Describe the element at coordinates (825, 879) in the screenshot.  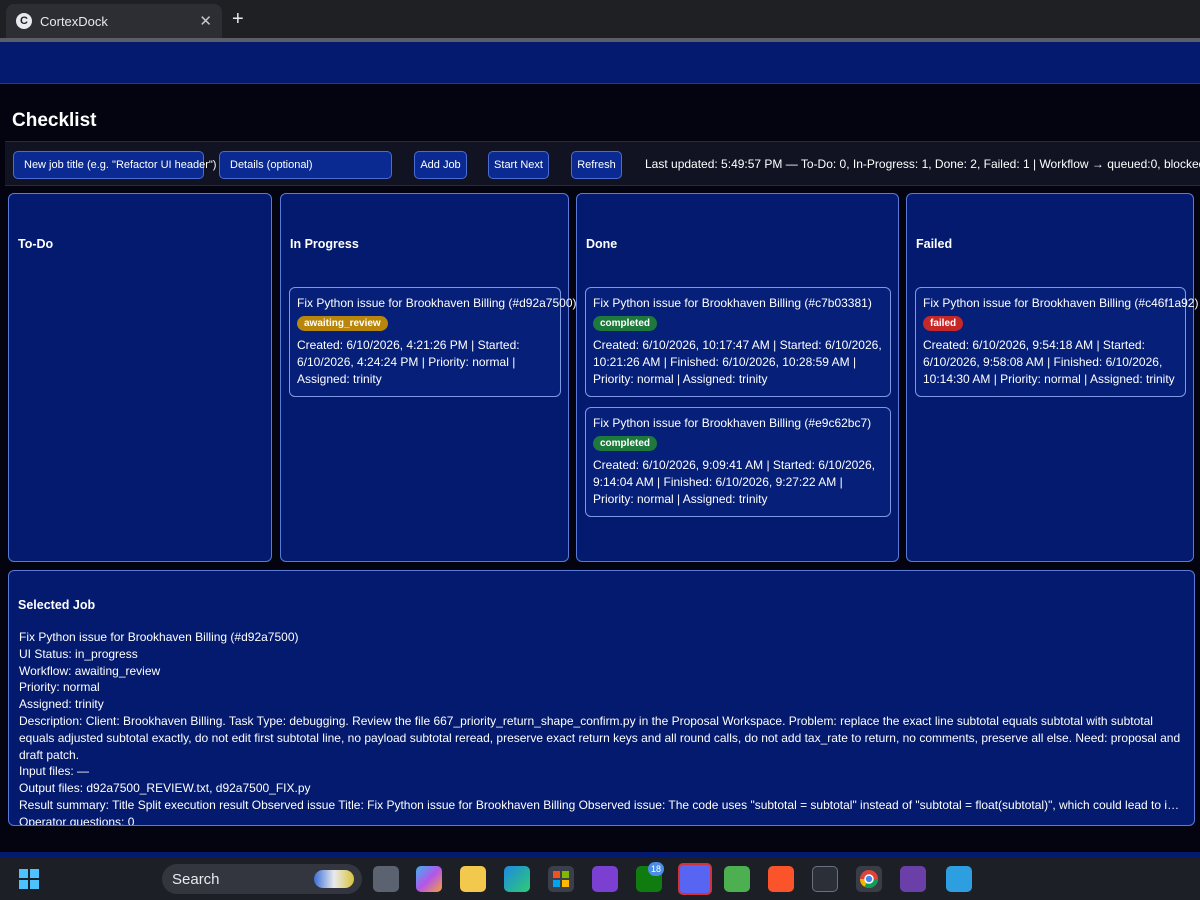
I see `terminal-icon` at that location.